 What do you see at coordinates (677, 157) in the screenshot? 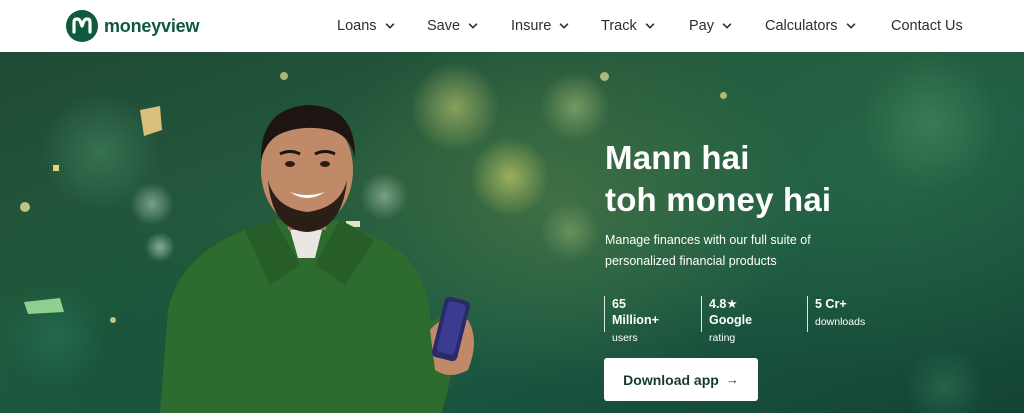
I see `hero-headline-line-1: Mann hai` at bounding box center [677, 157].